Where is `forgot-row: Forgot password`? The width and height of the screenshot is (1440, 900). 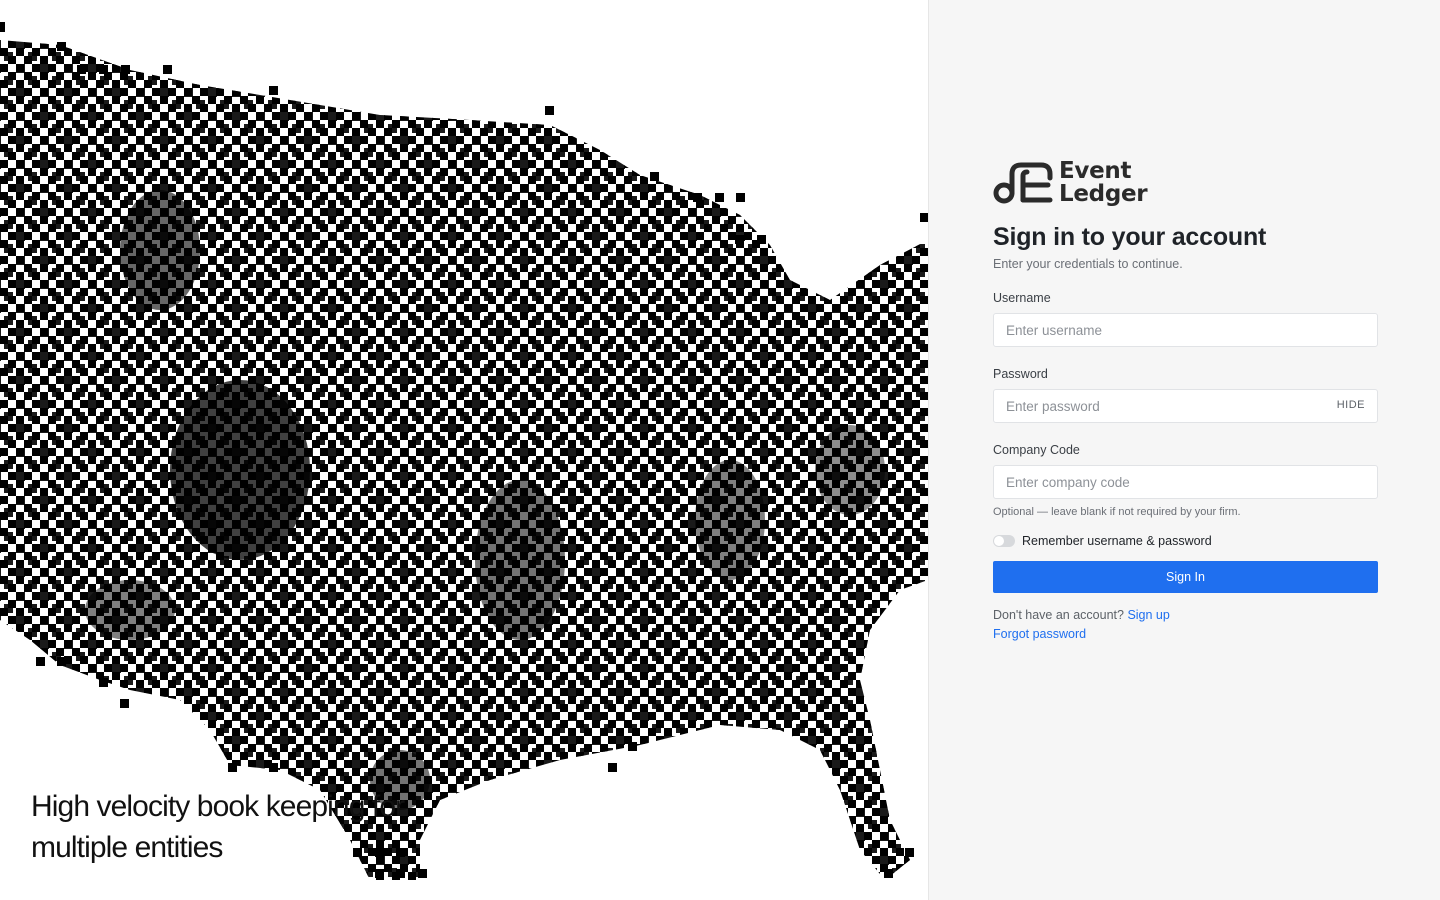 forgot-row: Forgot password is located at coordinates (1185, 634).